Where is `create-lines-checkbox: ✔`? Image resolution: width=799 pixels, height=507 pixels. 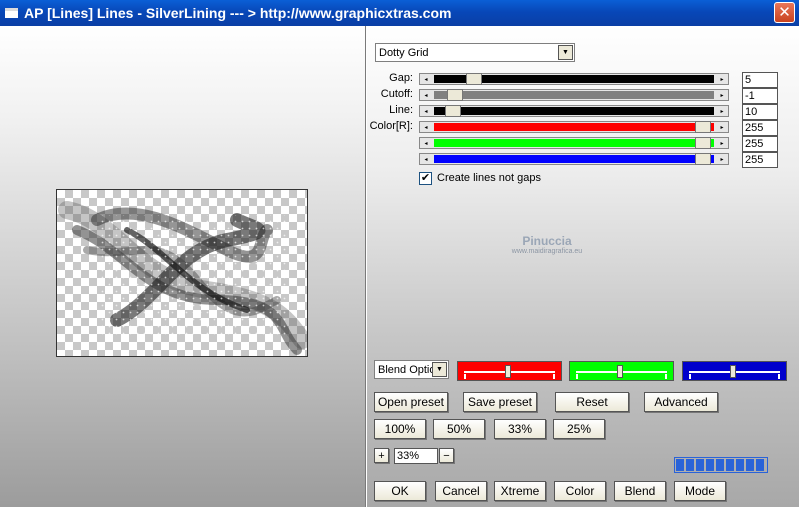 create-lines-checkbox: ✔ is located at coordinates (425, 178).